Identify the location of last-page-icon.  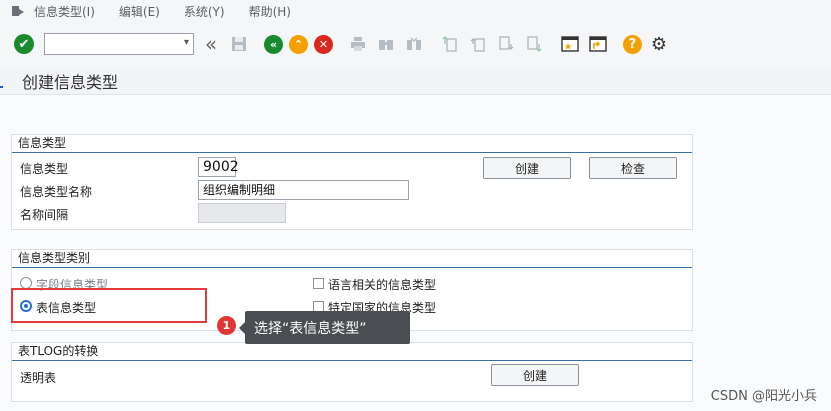
(534, 44).